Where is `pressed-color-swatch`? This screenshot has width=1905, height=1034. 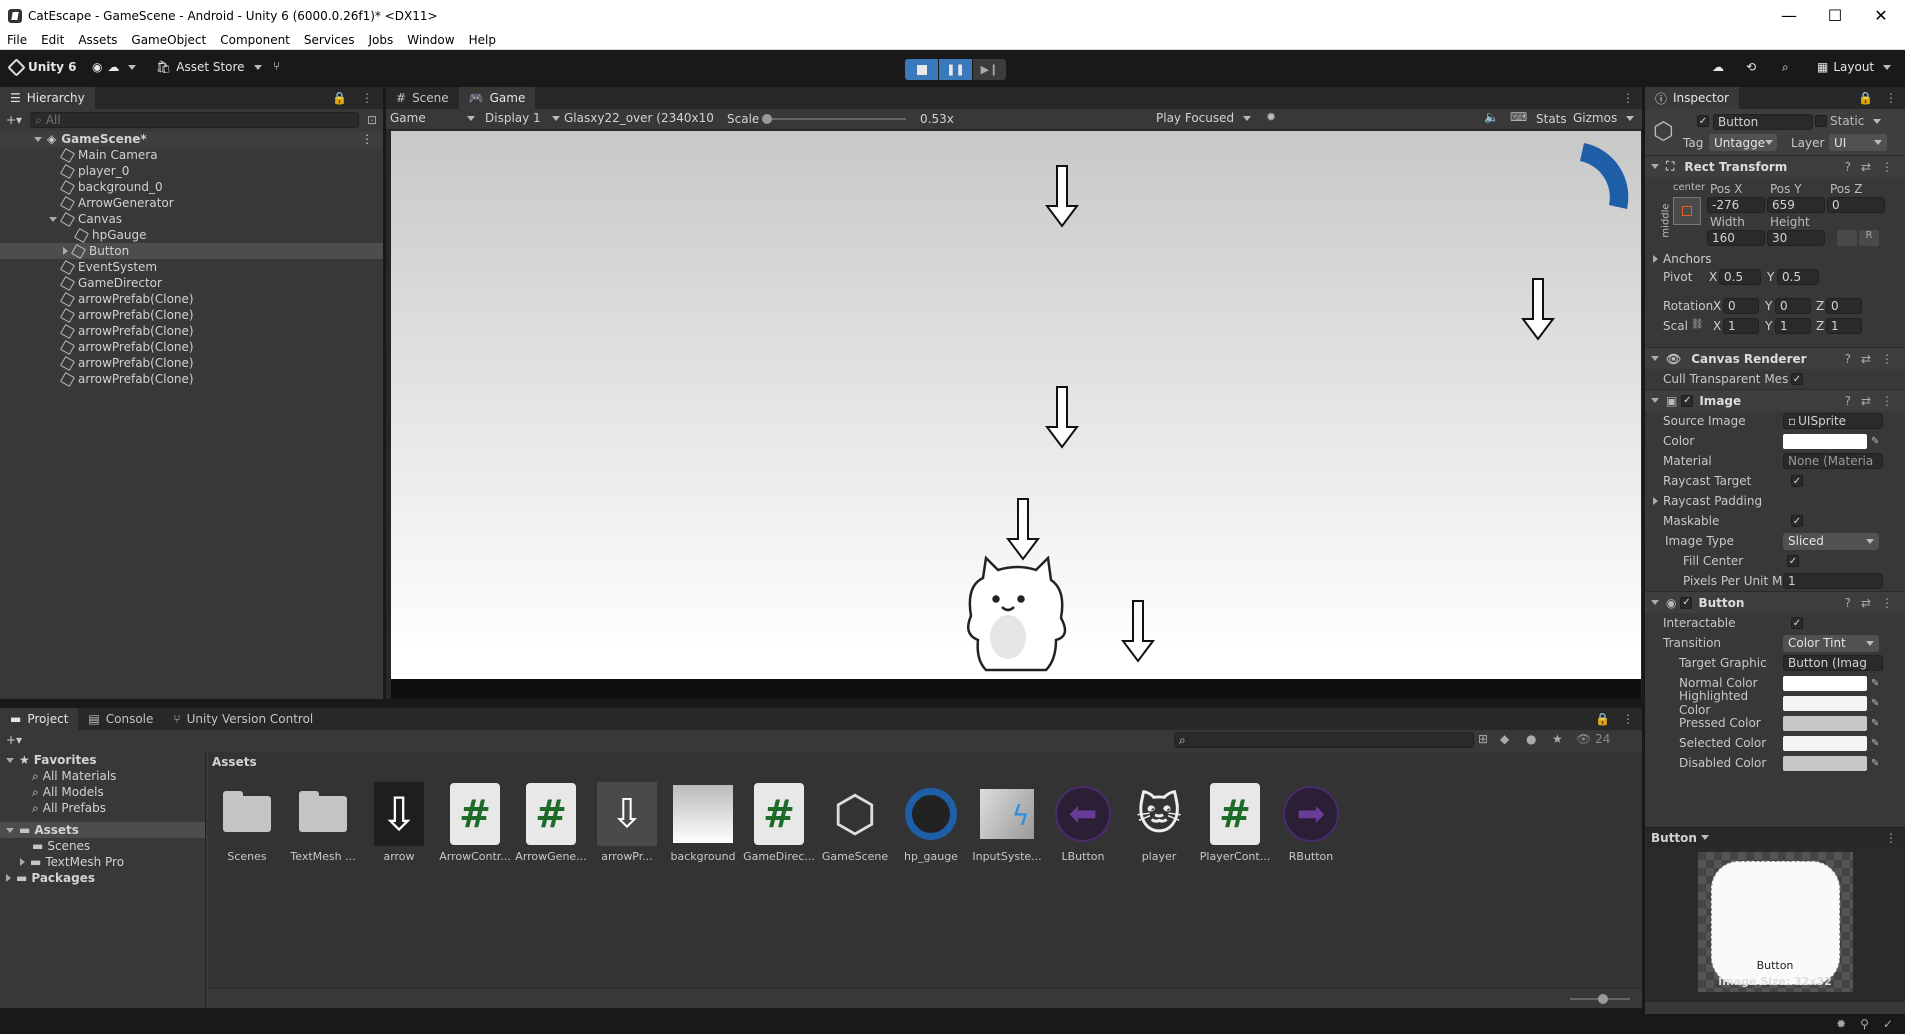
pressed-color-swatch is located at coordinates (1825, 723).